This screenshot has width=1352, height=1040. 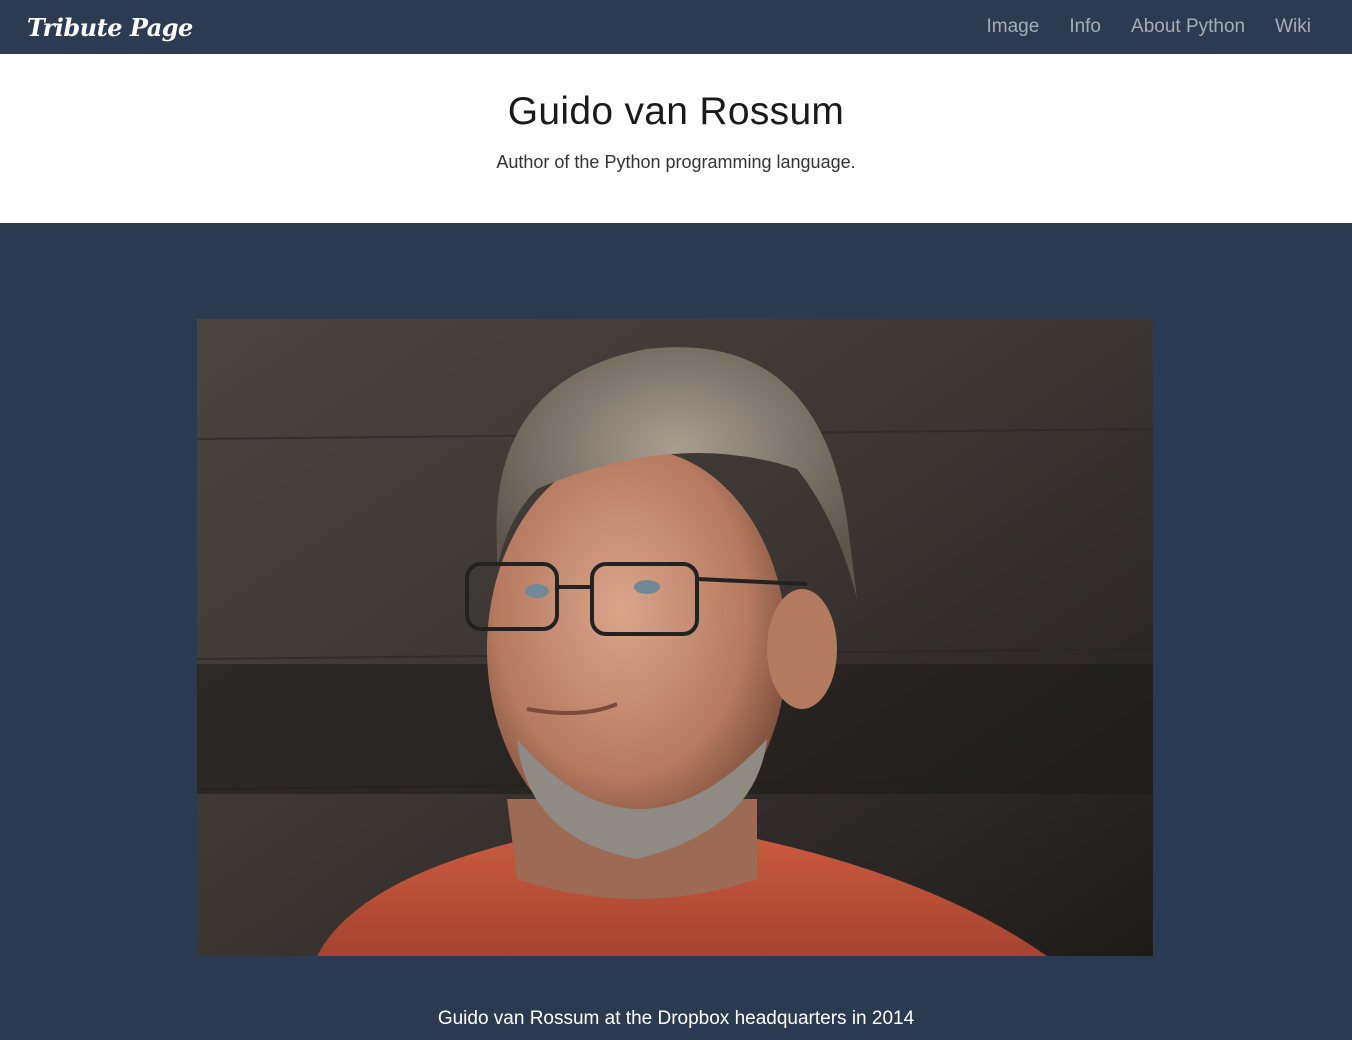 I want to click on brand-logo-link: Tribute Page, so click(x=110, y=27).